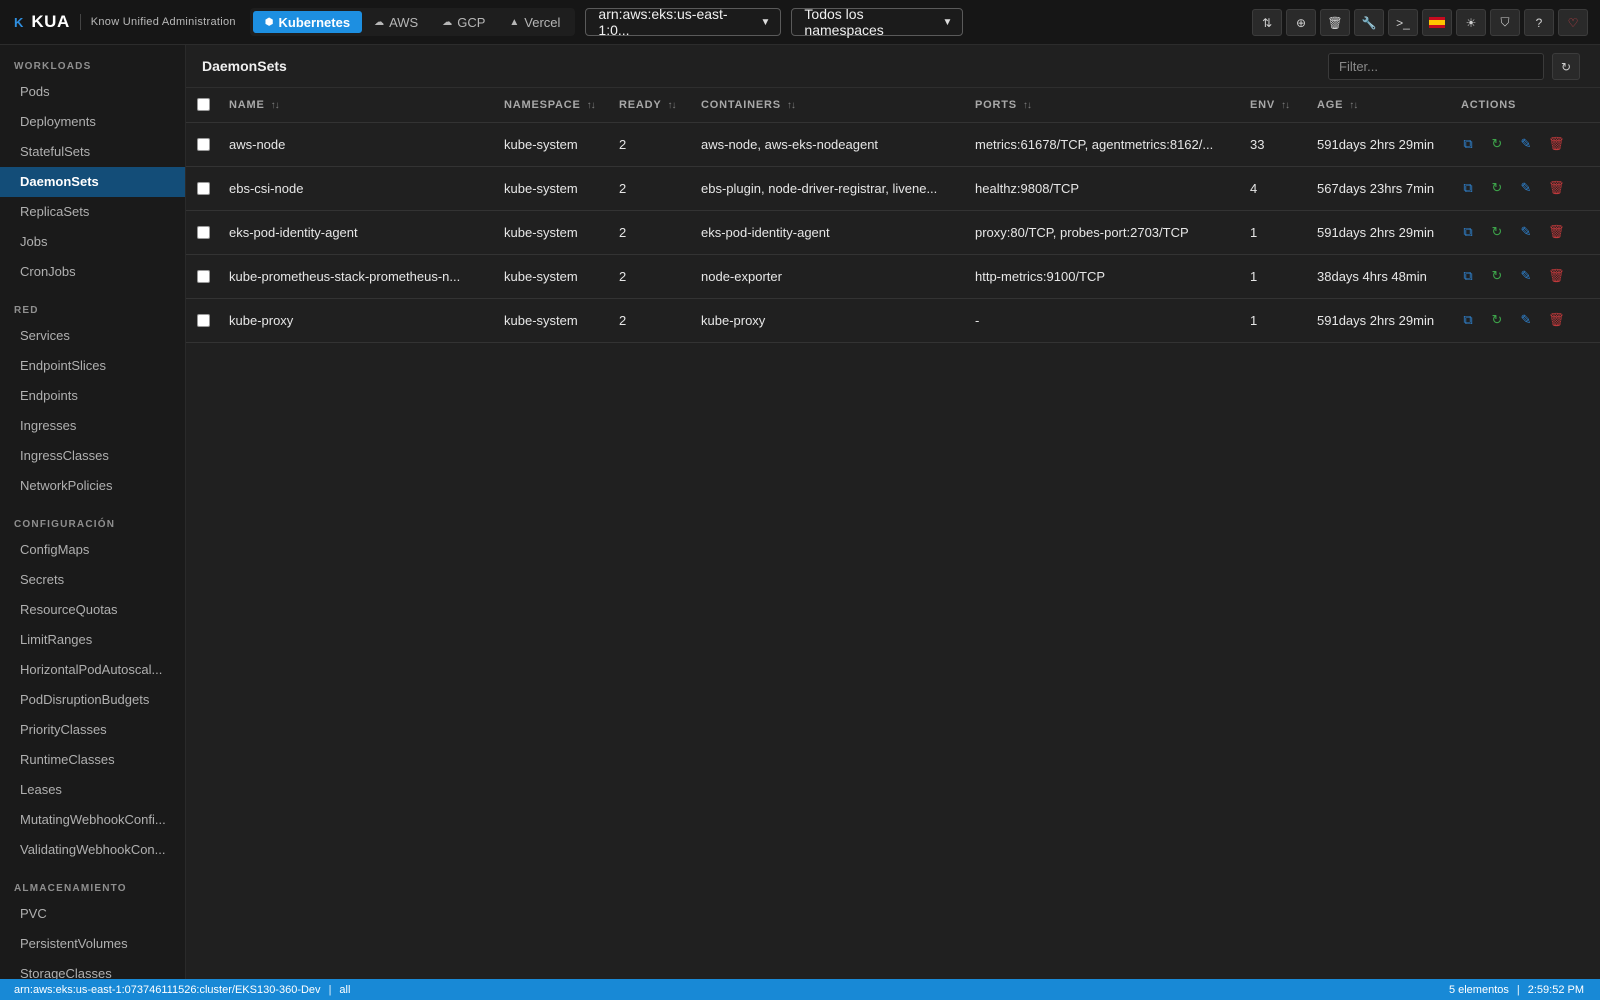 Image resolution: width=1600 pixels, height=1000 pixels. Describe the element at coordinates (366, 320) in the screenshot. I see `cell-name: kube-proxy` at that location.